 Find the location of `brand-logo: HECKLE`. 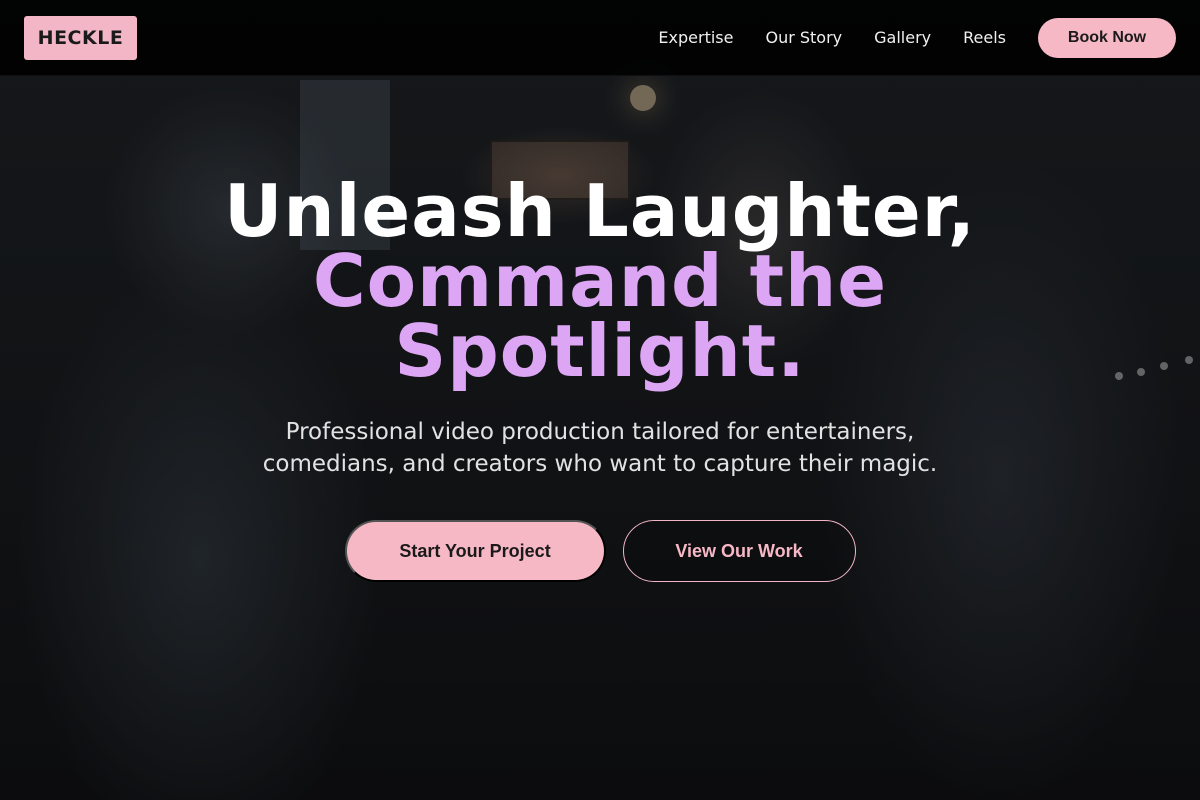

brand-logo: HECKLE is located at coordinates (80, 37).